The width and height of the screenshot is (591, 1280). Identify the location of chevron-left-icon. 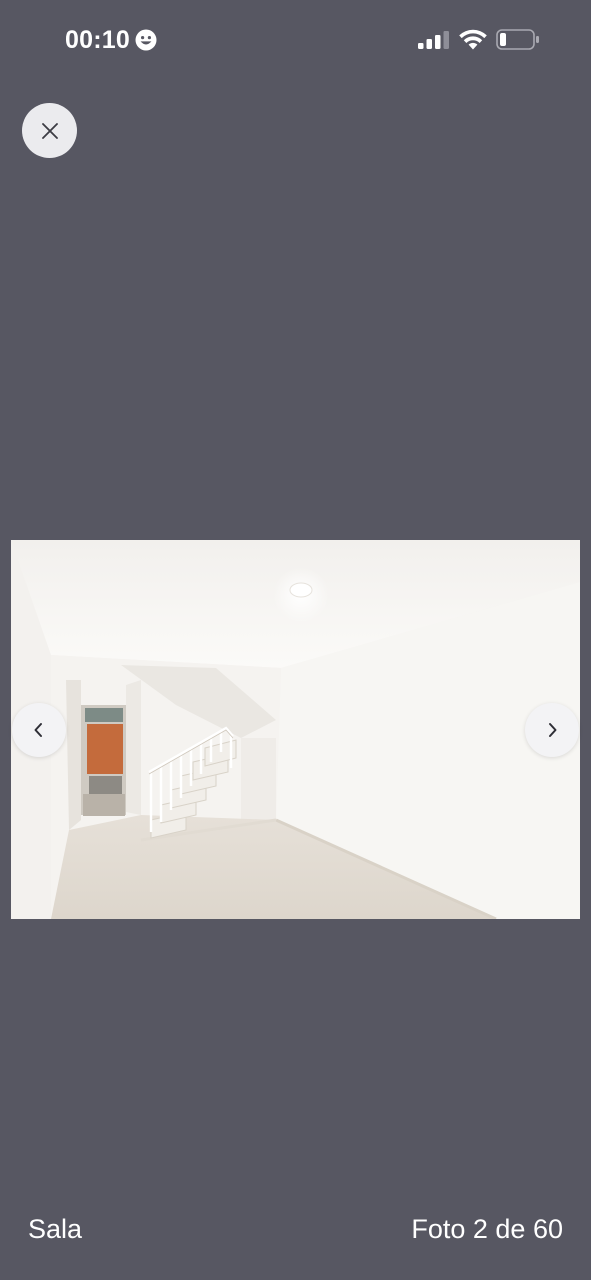
(38, 730).